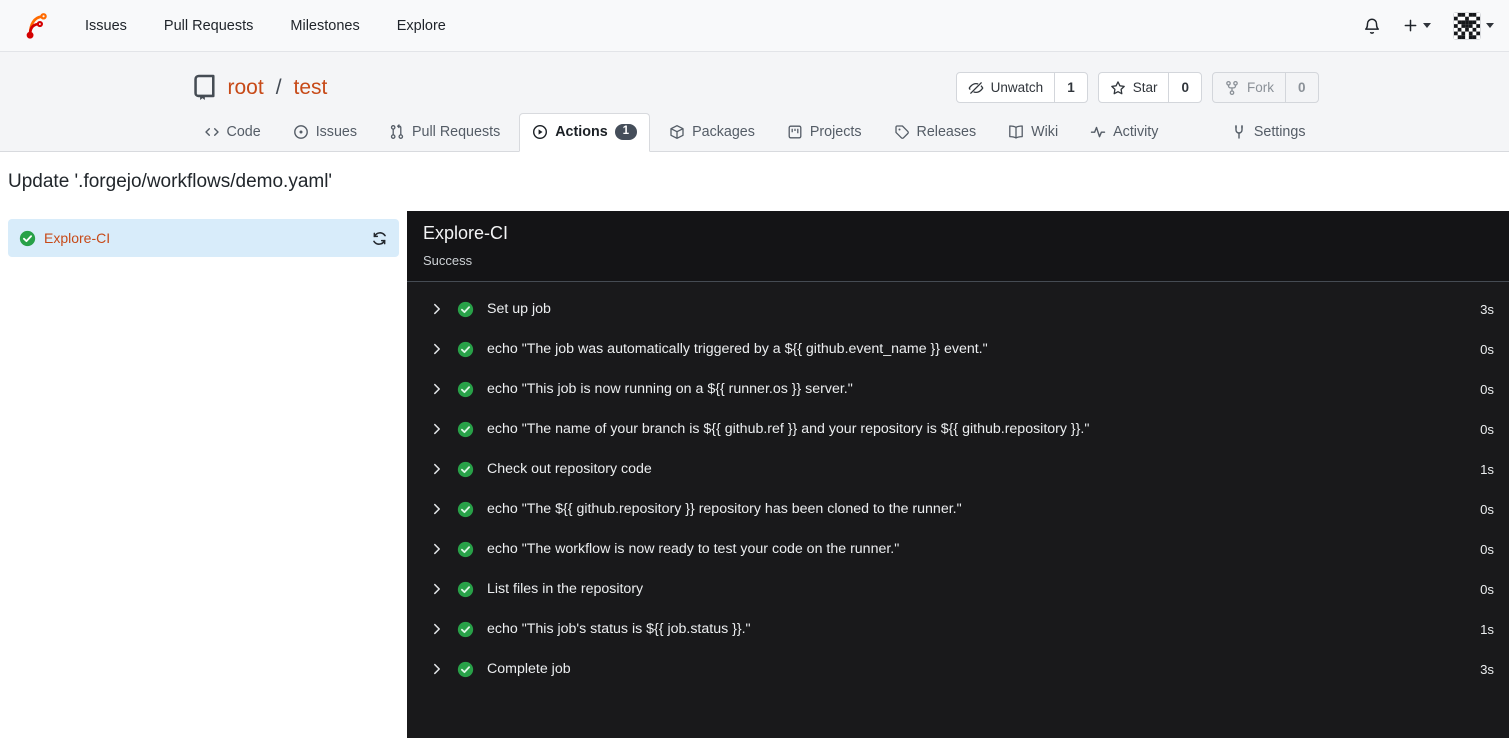 The image size is (1509, 749). What do you see at coordinates (1301, 87) in the screenshot?
I see `forks-count: 0` at bounding box center [1301, 87].